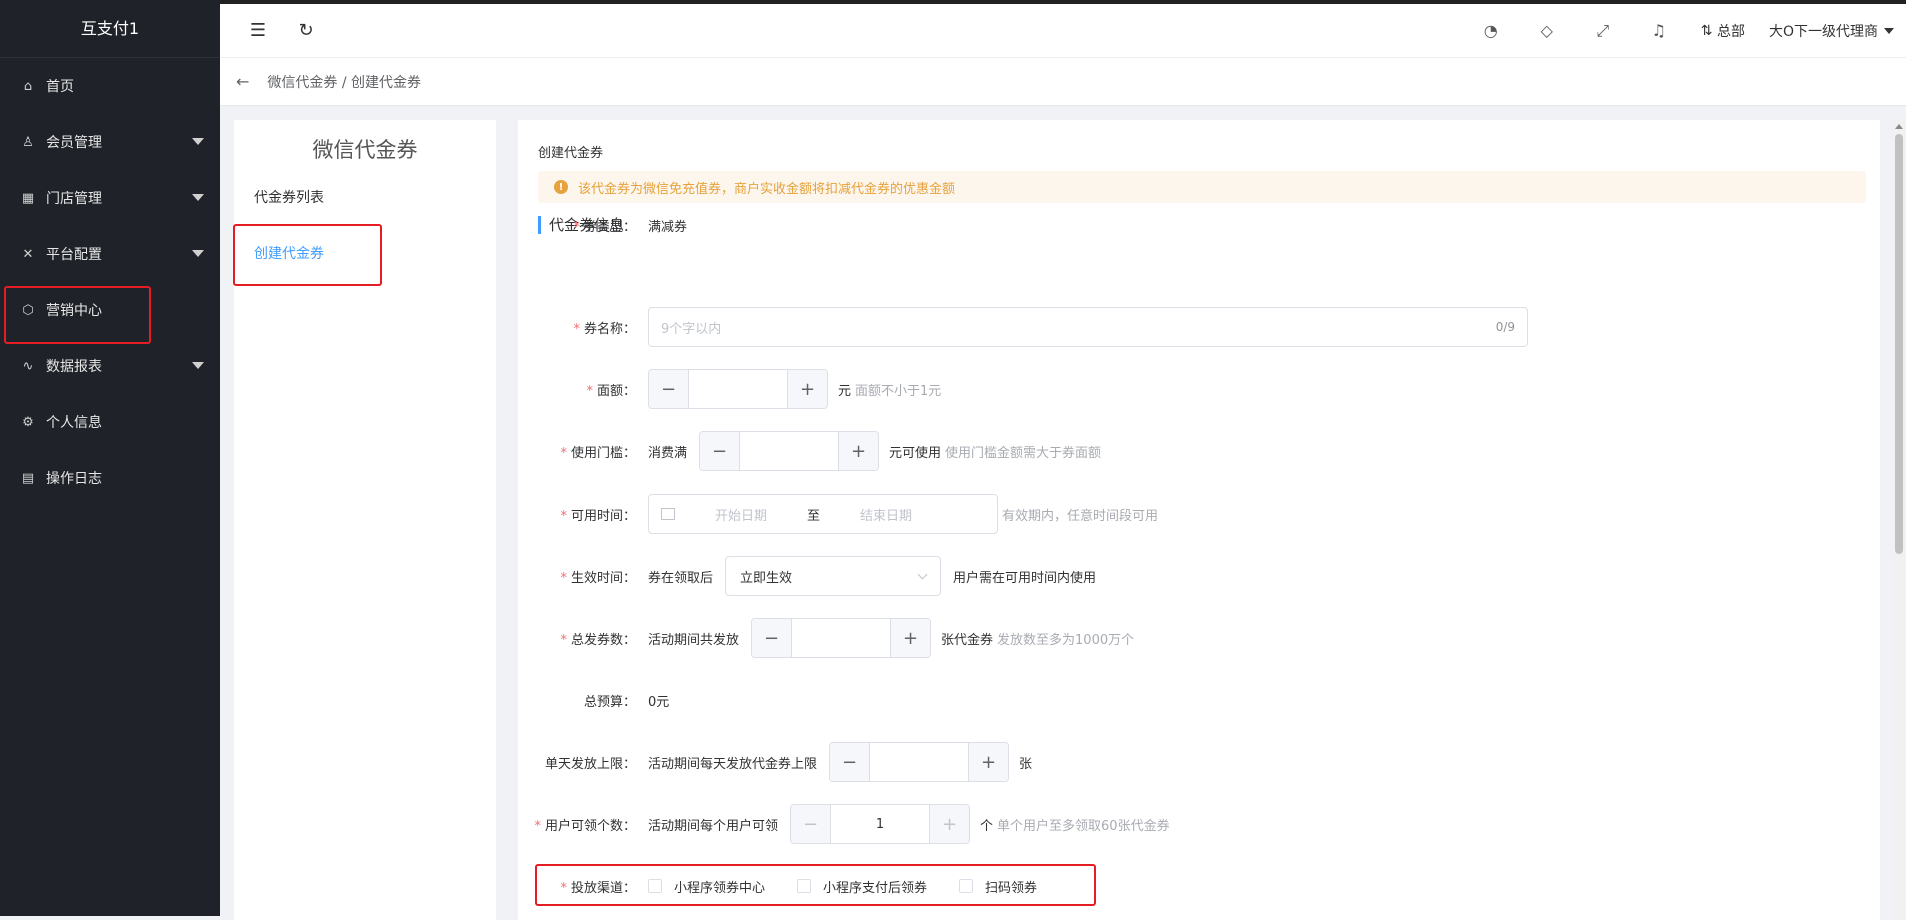 This screenshot has height=920, width=1906. Describe the element at coordinates (988, 762) in the screenshot. I see `daily-increase-button: +` at that location.